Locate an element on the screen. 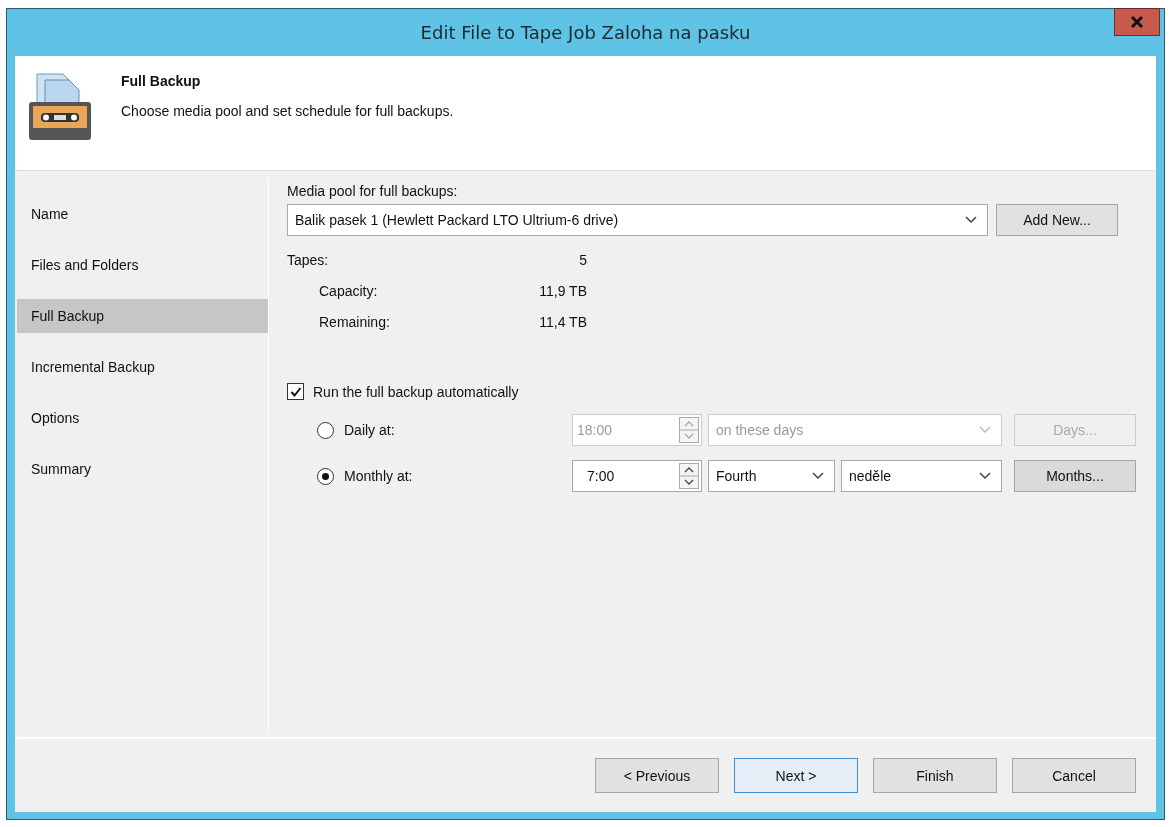 The height and width of the screenshot is (827, 1173). time-spinner: 7:00 is located at coordinates (637, 476).